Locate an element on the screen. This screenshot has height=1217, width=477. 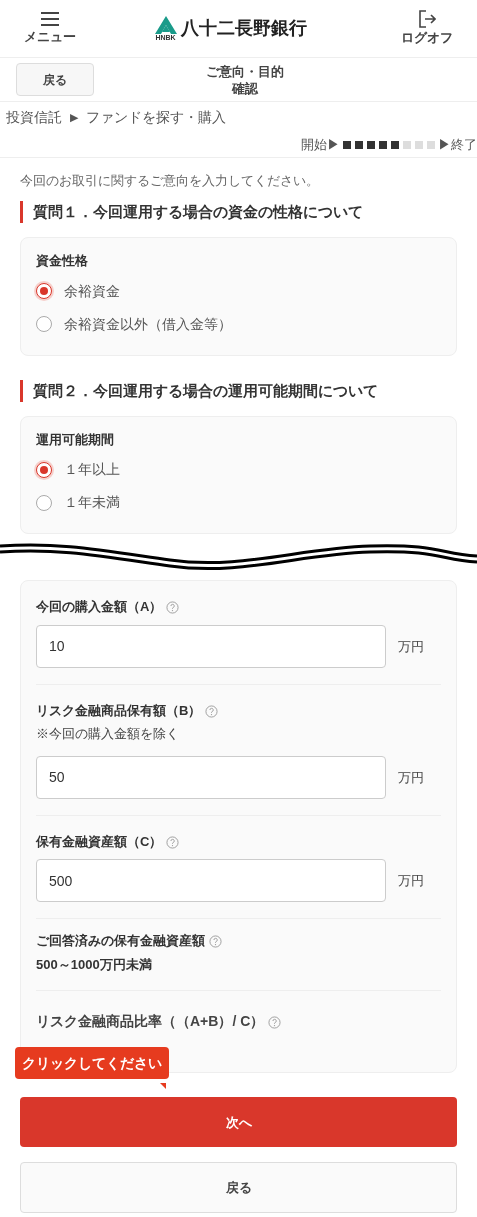
tooltip: クリックしてください is located at coordinates (92, 1063).